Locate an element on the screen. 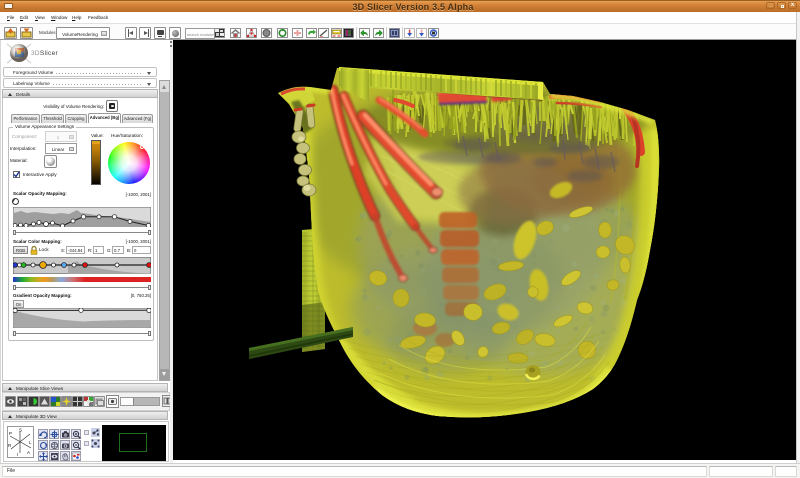  svg-text: I is located at coordinates (17, 454).